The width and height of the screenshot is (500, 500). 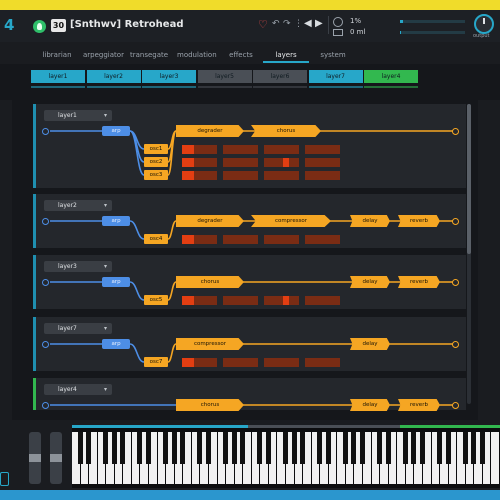 What do you see at coordinates (469, 179) in the screenshot?
I see `scrollbar-thumb` at bounding box center [469, 179].